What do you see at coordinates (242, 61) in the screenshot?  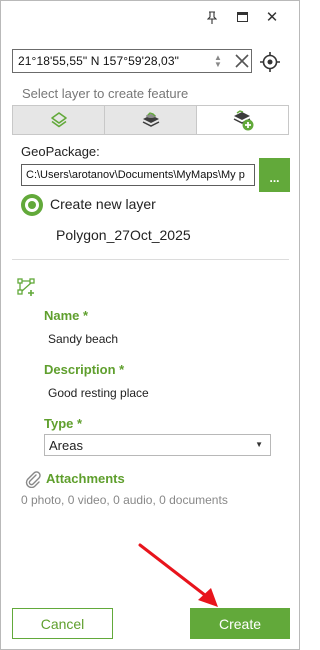 I see `clear-icon` at bounding box center [242, 61].